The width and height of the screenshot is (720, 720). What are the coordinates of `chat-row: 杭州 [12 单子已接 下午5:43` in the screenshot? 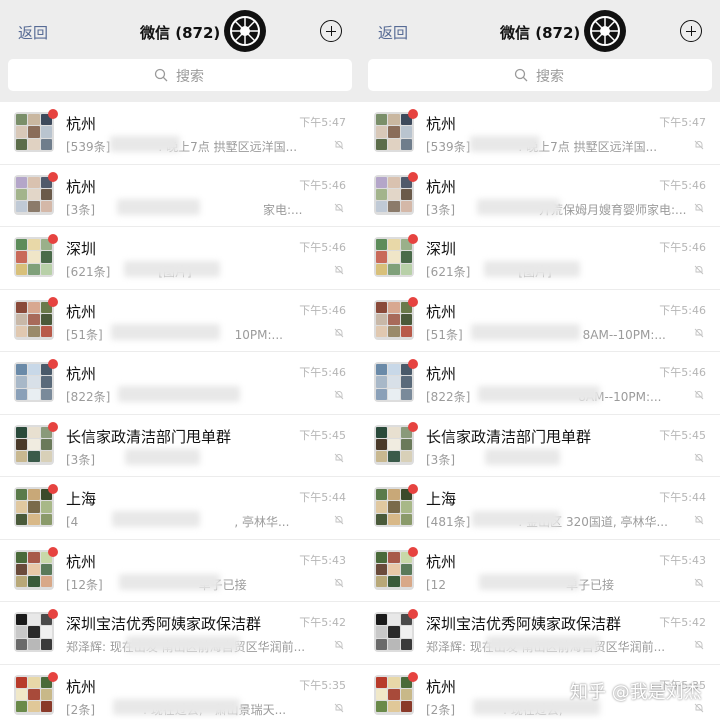 It's located at (540, 570).